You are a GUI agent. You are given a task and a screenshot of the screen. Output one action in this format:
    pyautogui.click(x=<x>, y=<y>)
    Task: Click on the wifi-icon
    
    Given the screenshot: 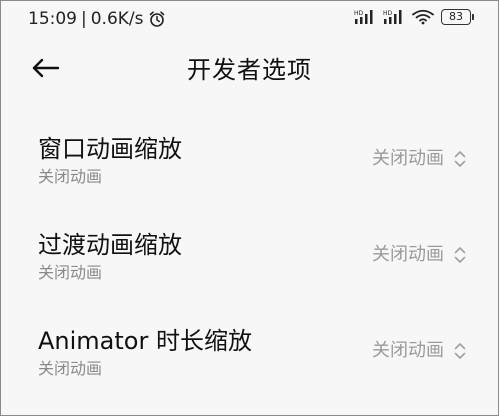 What is the action you would take?
    pyautogui.click(x=423, y=17)
    